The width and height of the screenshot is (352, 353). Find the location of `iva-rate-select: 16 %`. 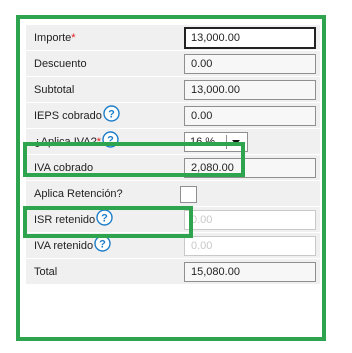

iva-rate-select: 16 % is located at coordinates (216, 142).